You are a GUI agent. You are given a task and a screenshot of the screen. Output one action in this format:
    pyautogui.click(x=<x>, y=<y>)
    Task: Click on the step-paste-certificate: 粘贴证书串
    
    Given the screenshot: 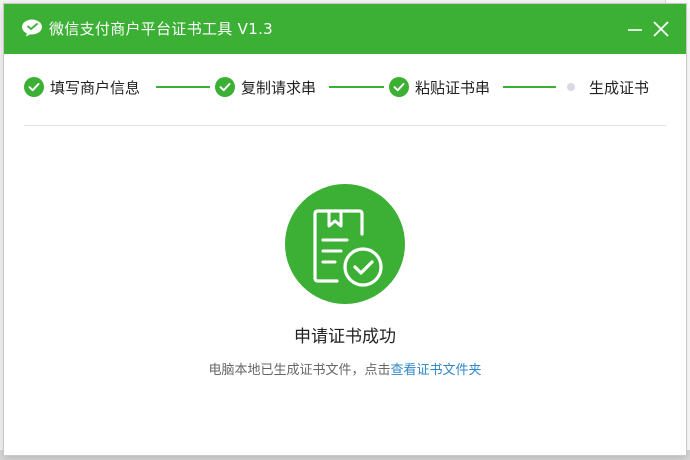 What is the action you would take?
    pyautogui.click(x=439, y=87)
    